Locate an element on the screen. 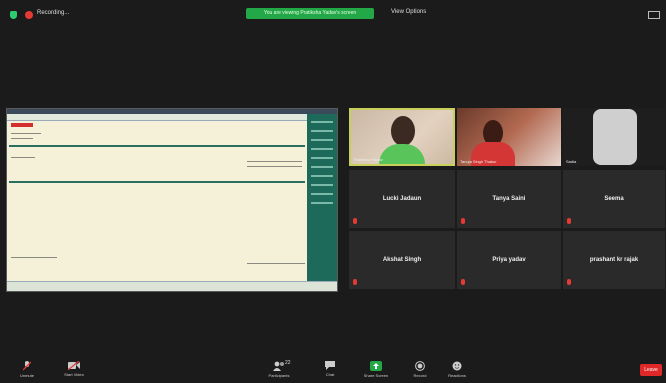 The width and height of the screenshot is (666, 383). reactions-smile-icon is located at coordinates (457, 366).